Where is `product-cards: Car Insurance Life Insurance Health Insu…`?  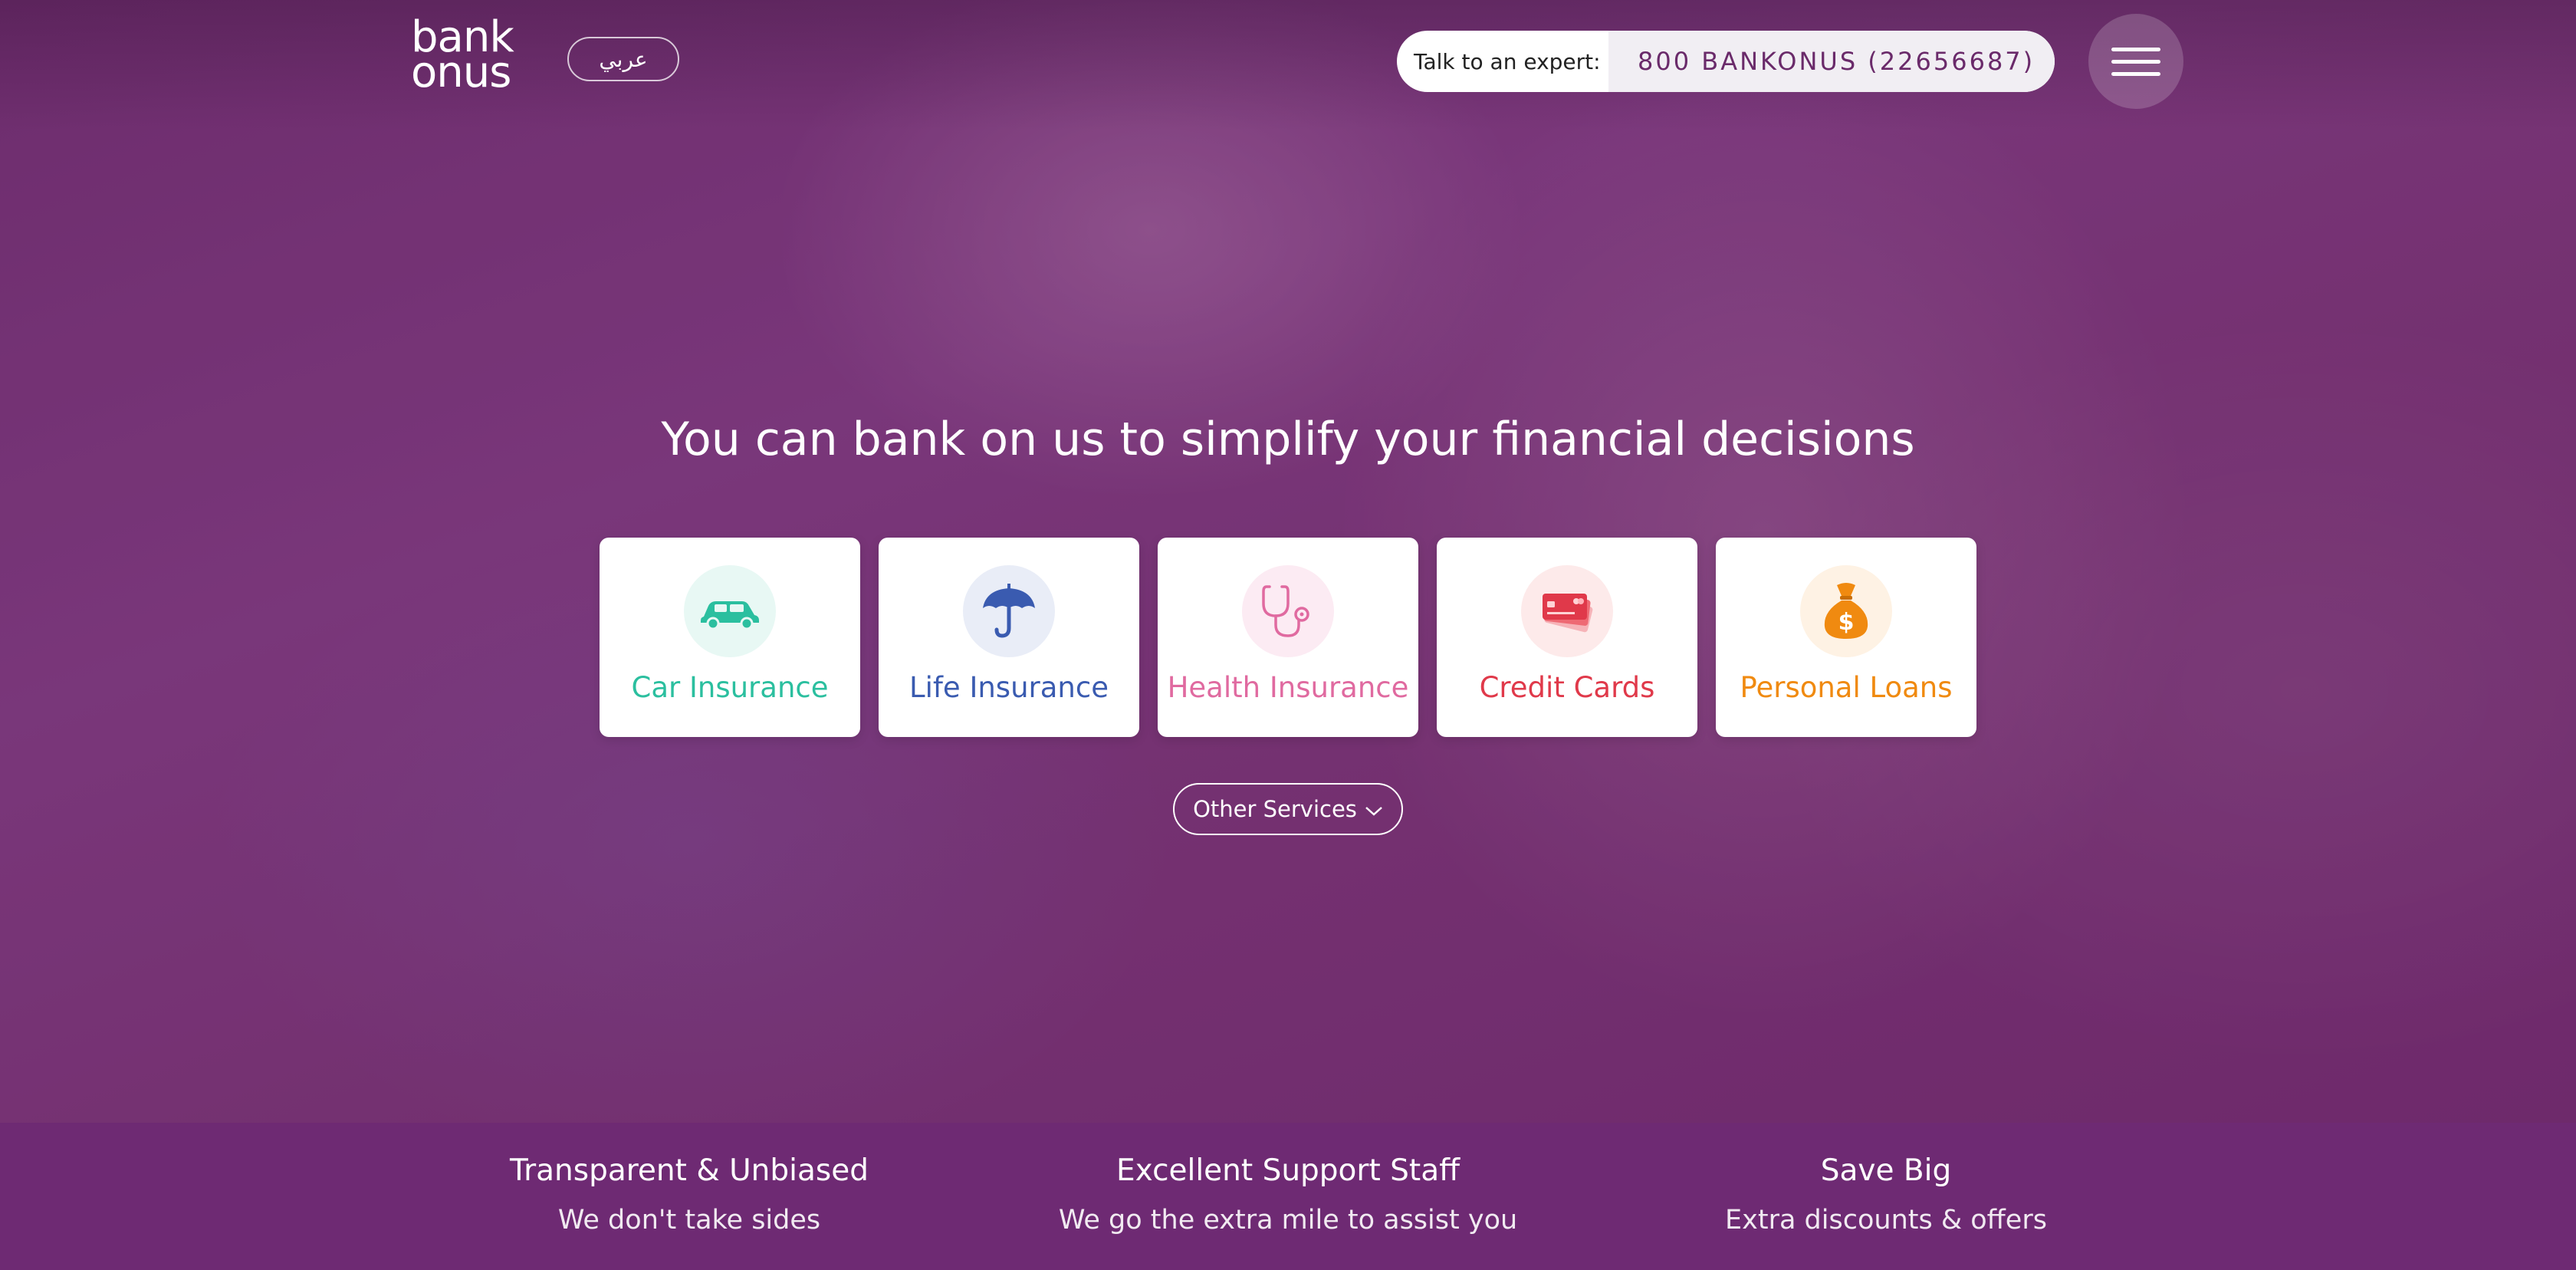
product-cards: Car Insurance Life Insurance Health Insu… is located at coordinates (1288, 637).